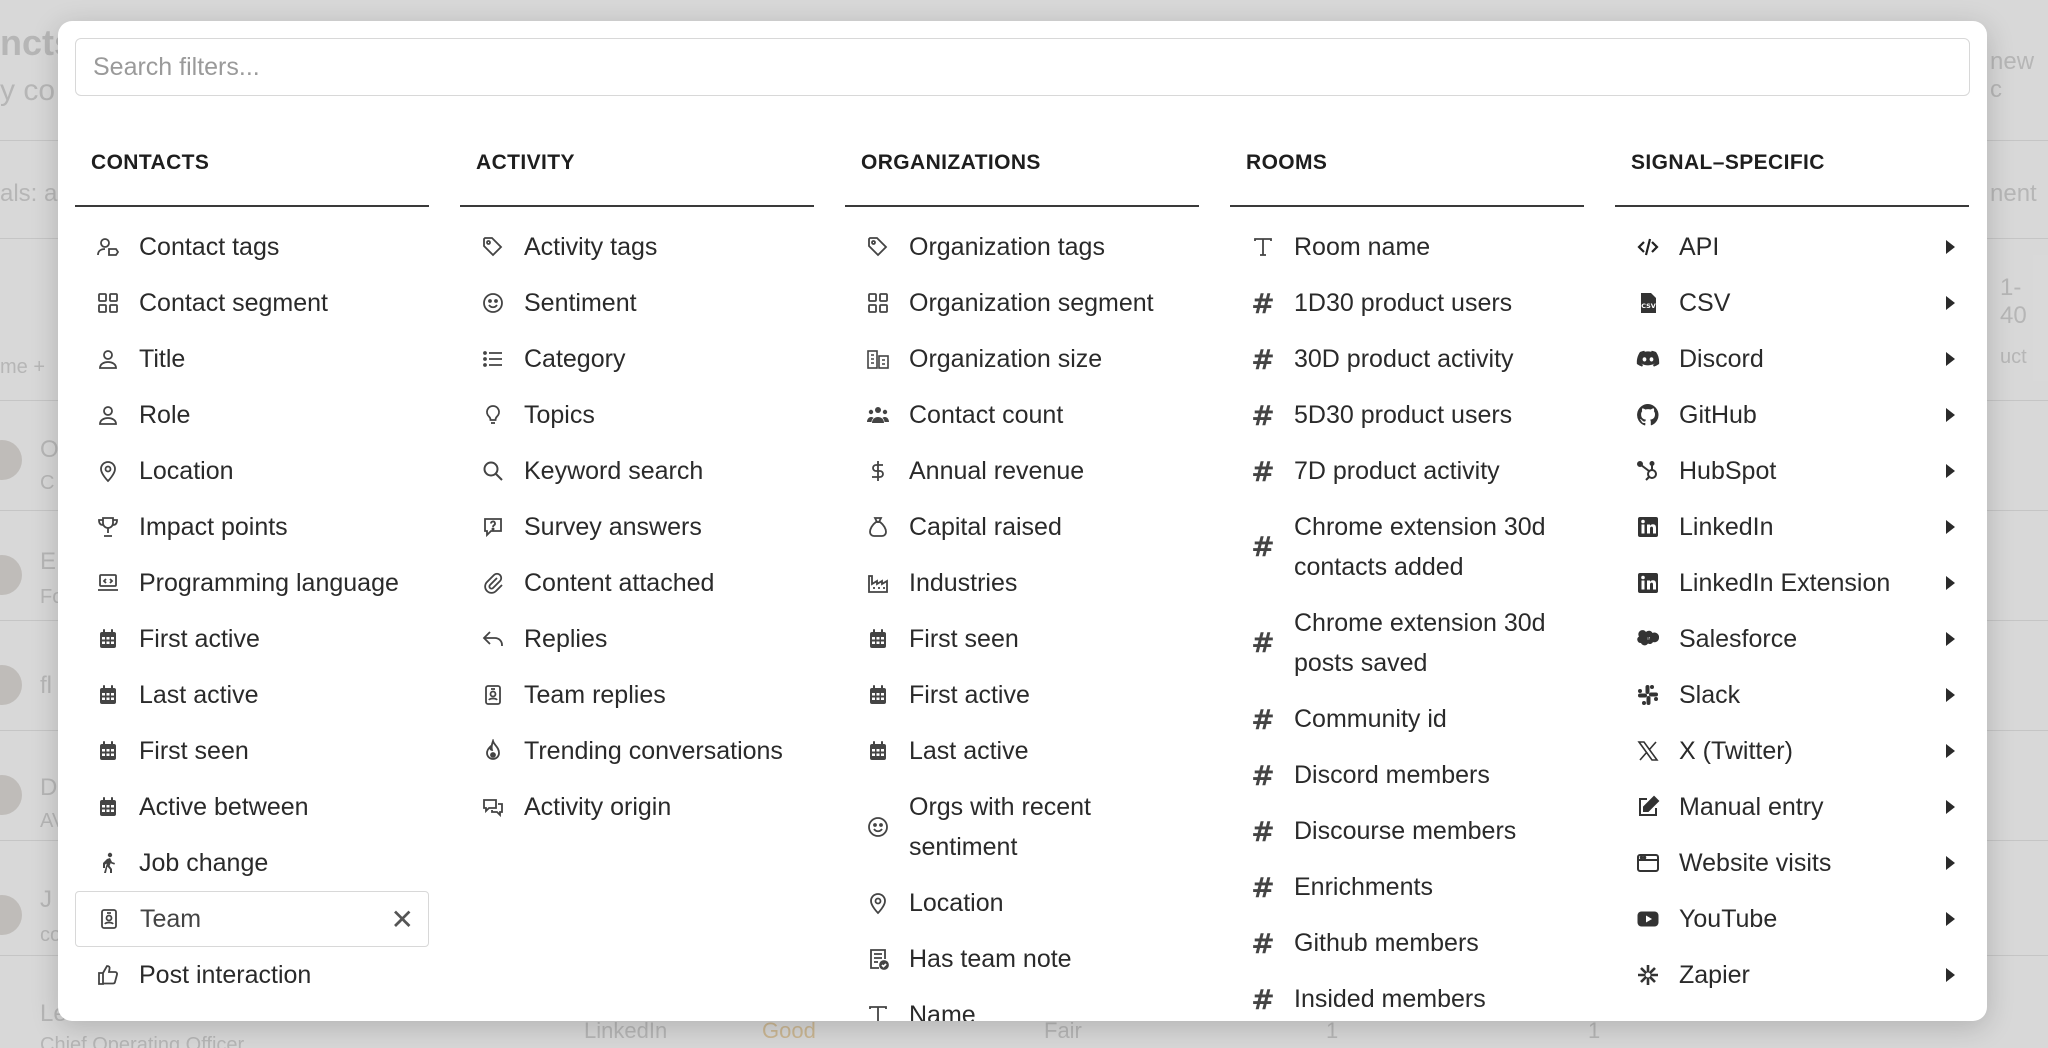  What do you see at coordinates (1407, 775) in the screenshot?
I see `filter-option: # Discord members` at bounding box center [1407, 775].